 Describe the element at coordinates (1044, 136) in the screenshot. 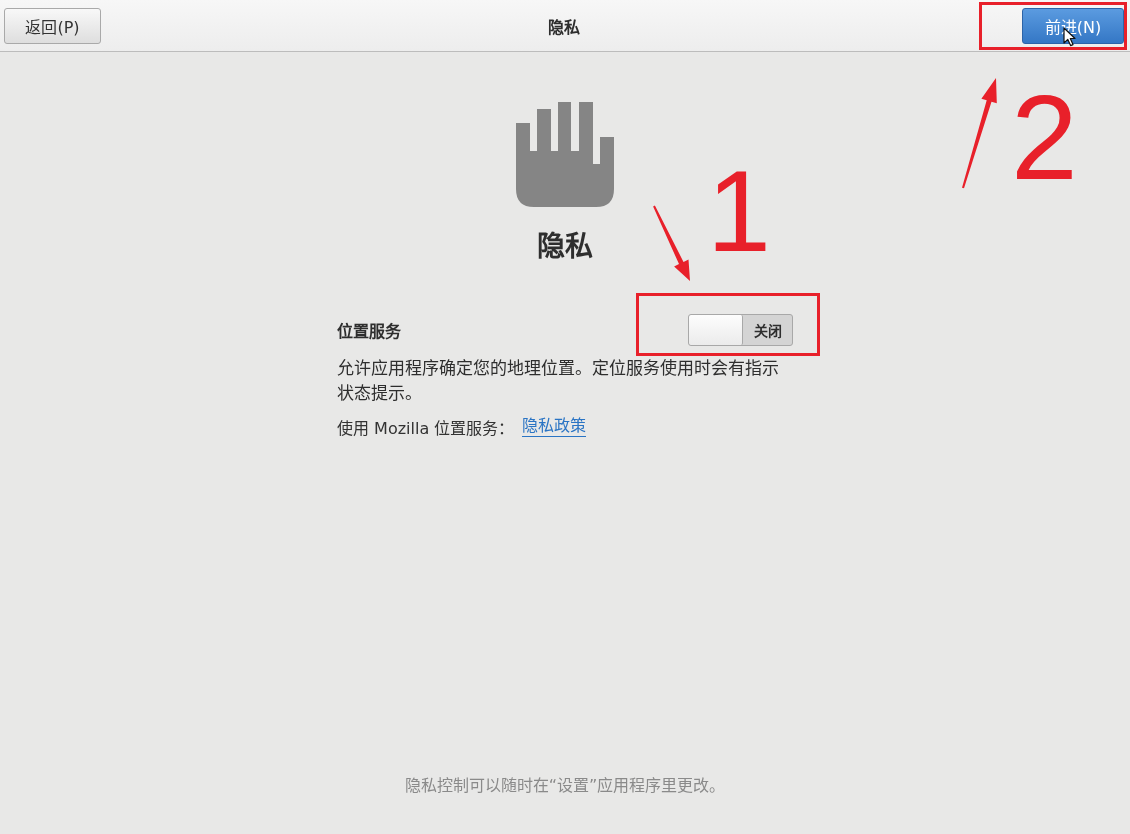

I see `handwritten-number: 2` at that location.